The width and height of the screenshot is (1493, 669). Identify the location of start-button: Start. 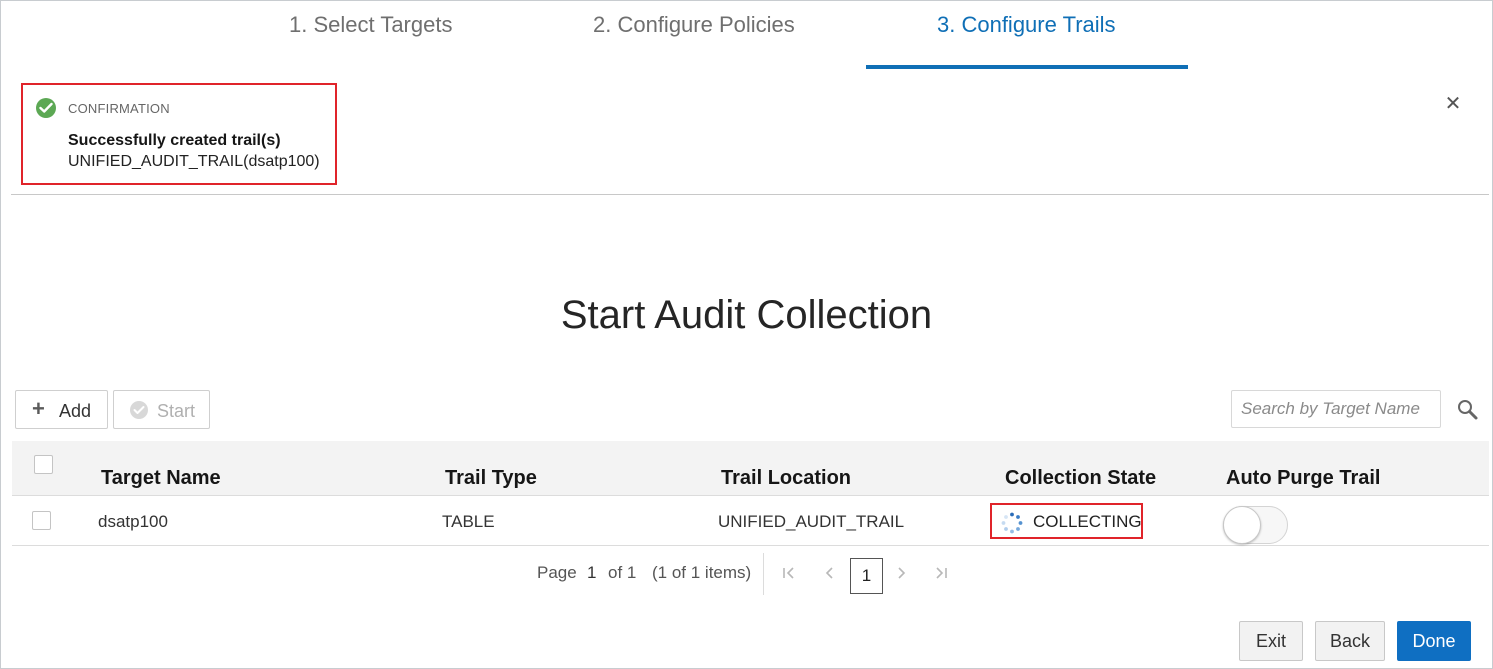
(161, 409).